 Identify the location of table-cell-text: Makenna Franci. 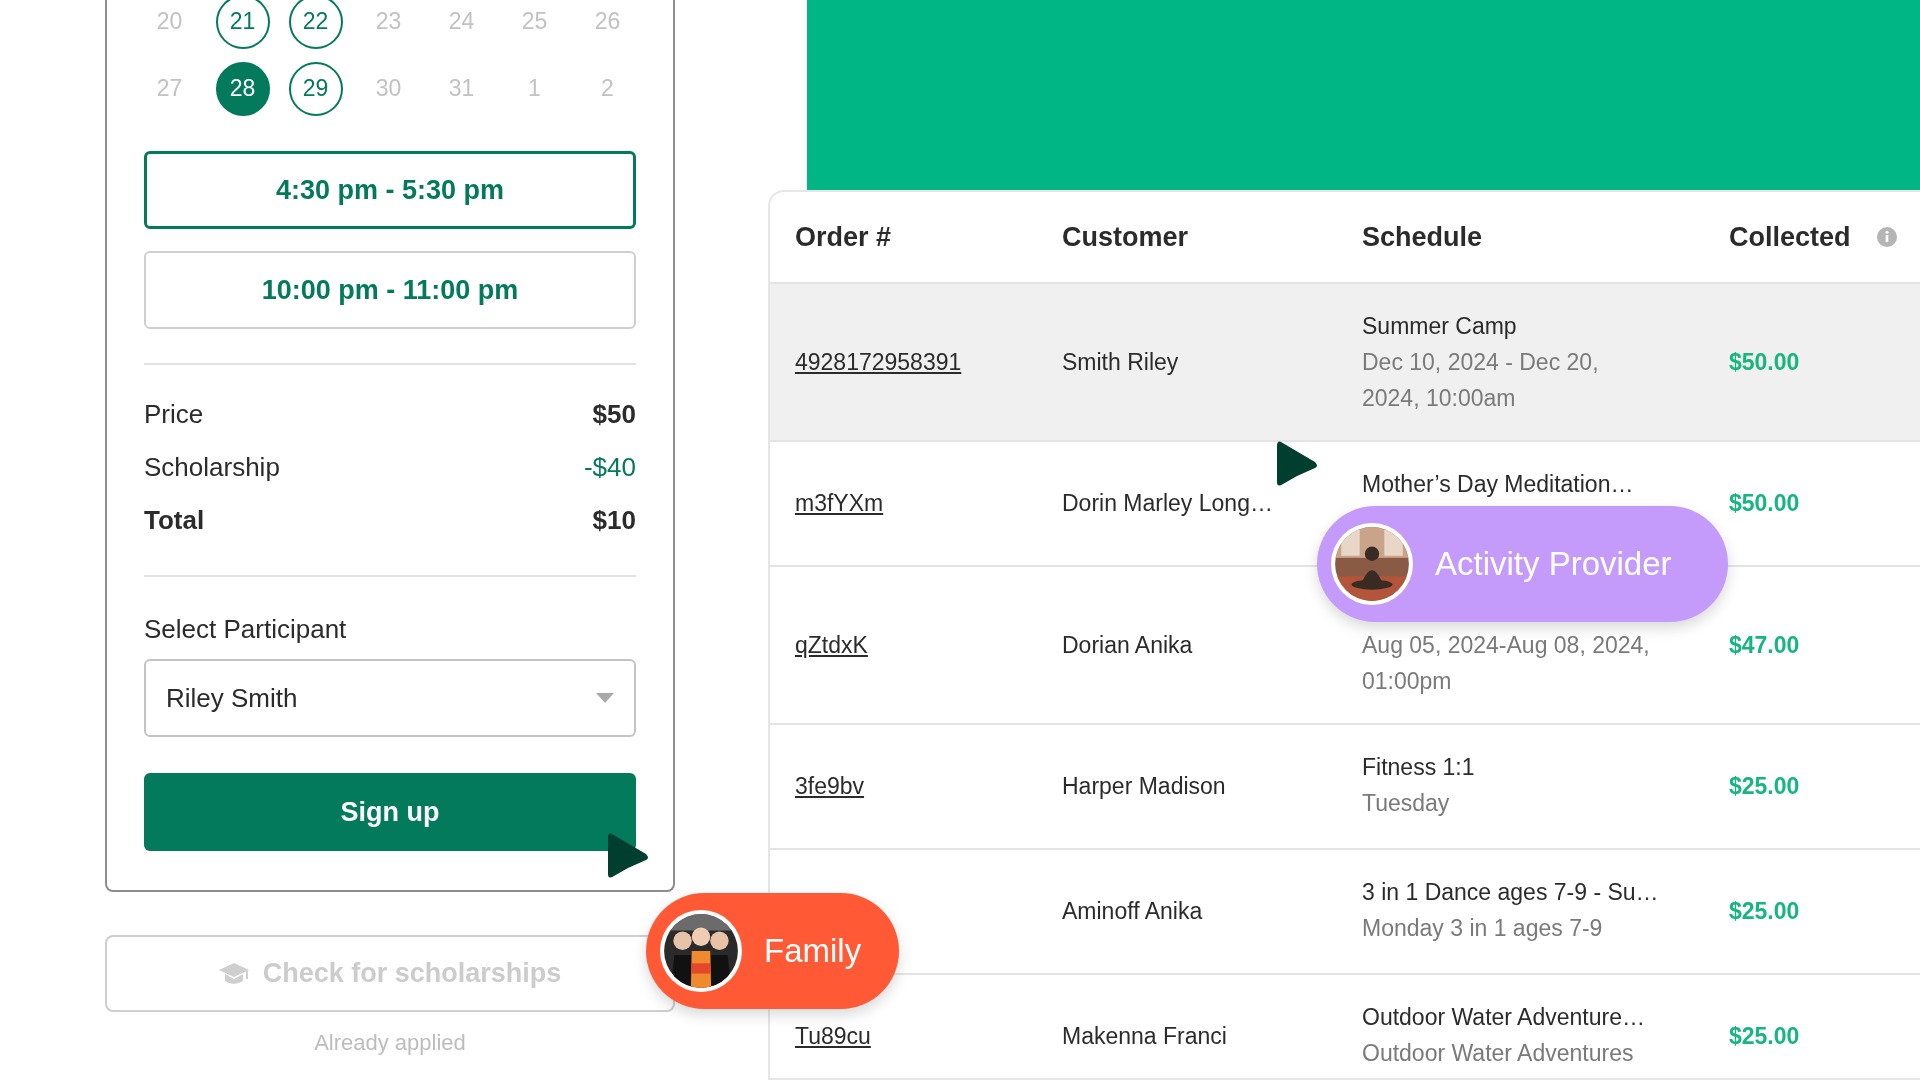
(1145, 1036).